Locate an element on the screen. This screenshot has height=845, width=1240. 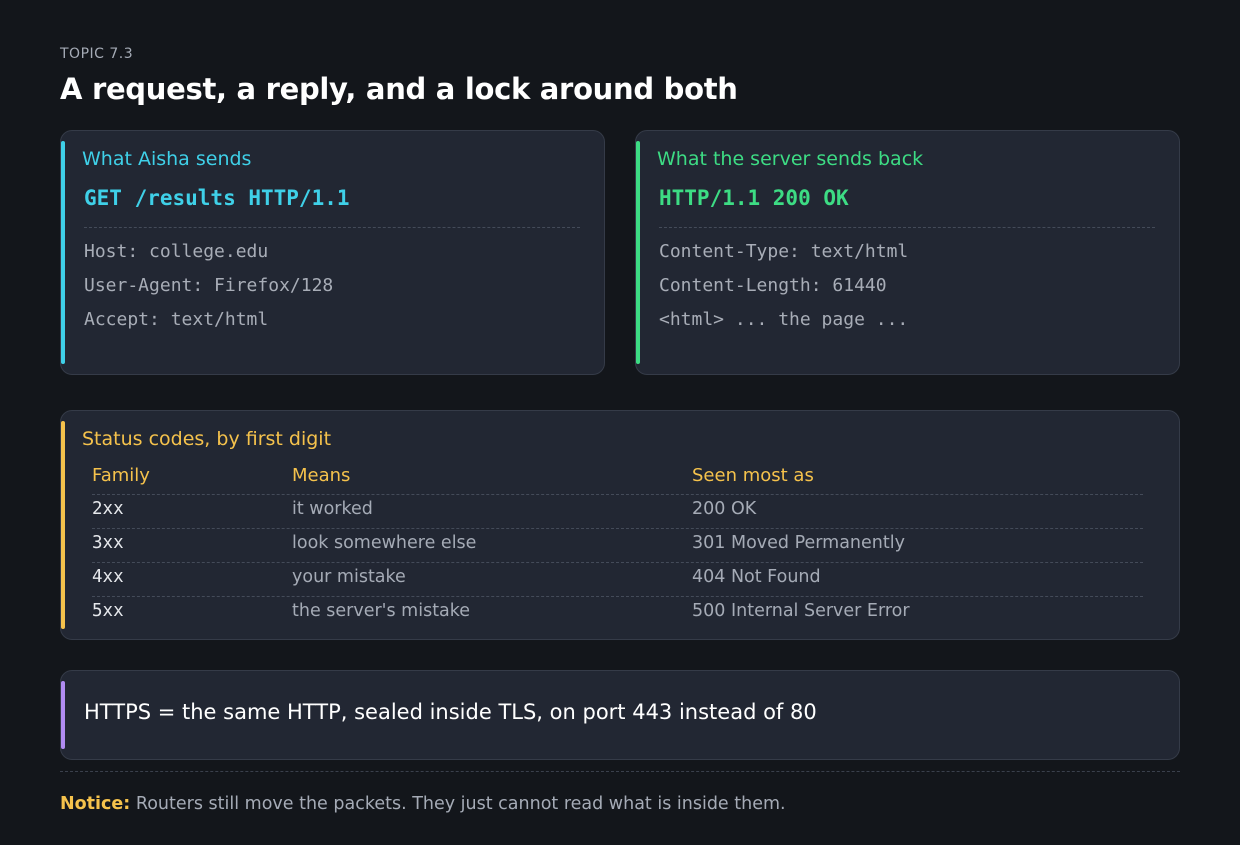
column-header-seen-most-as: Seen most as is located at coordinates (753, 475).